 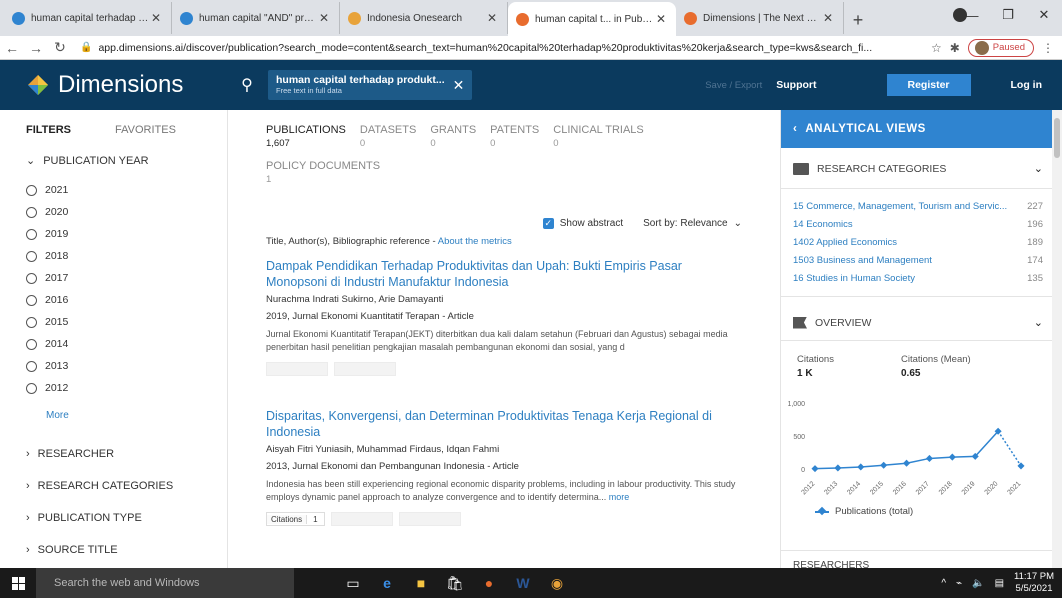 I want to click on task-view-icon: ▭, so click(x=353, y=583).